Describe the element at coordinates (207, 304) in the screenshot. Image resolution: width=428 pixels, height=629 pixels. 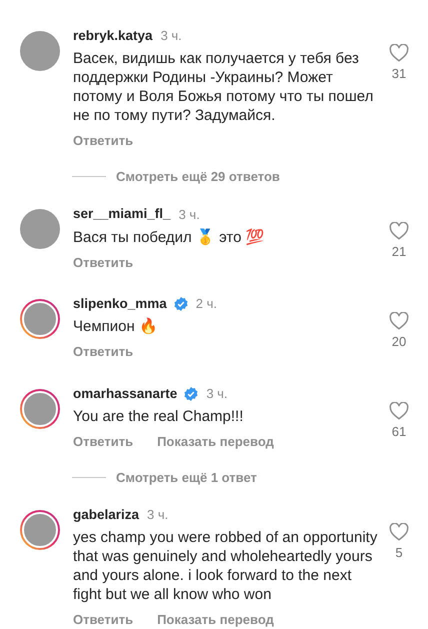
I see `comment-time: 2 ч.` at that location.